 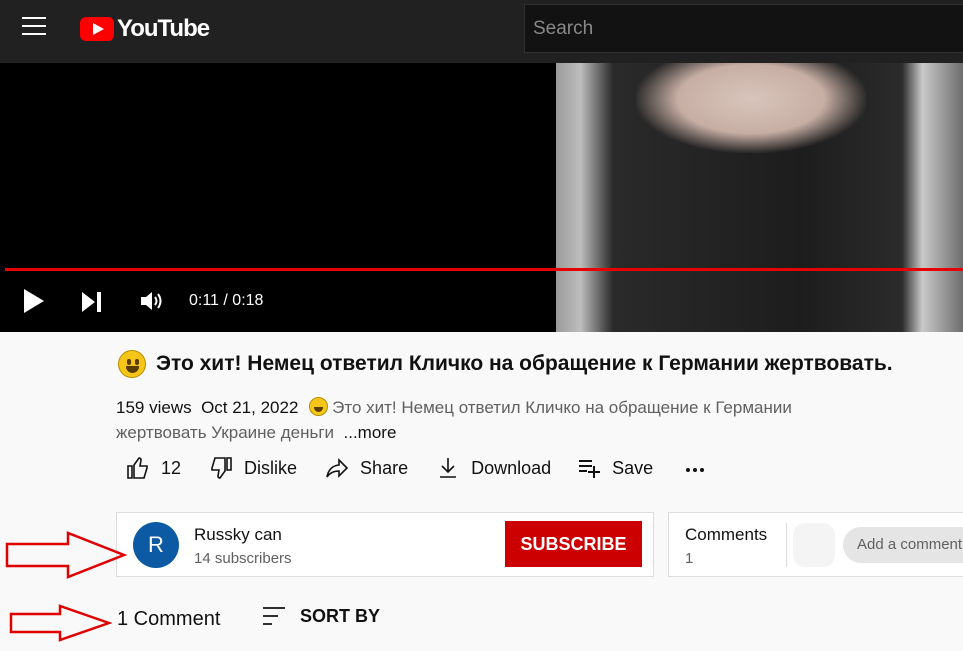 What do you see at coordinates (903, 545) in the screenshot?
I see `add-comment-input: Add a comment` at bounding box center [903, 545].